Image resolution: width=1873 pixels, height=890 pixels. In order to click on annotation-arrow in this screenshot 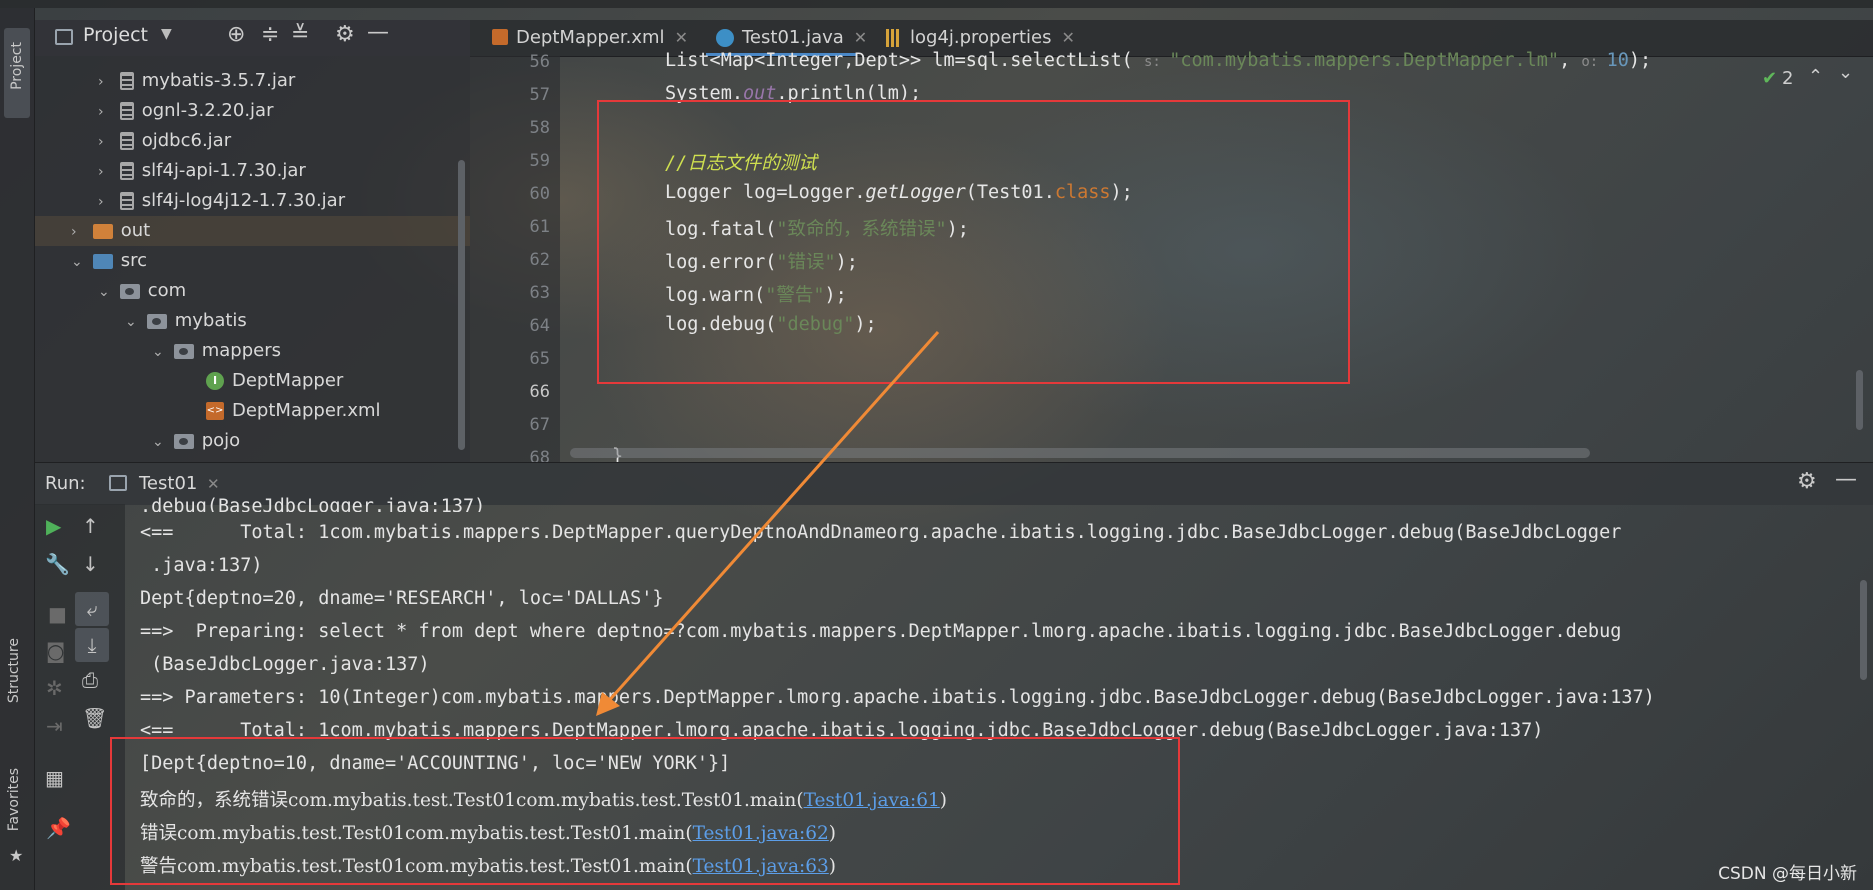, I will do `click(768, 523)`.